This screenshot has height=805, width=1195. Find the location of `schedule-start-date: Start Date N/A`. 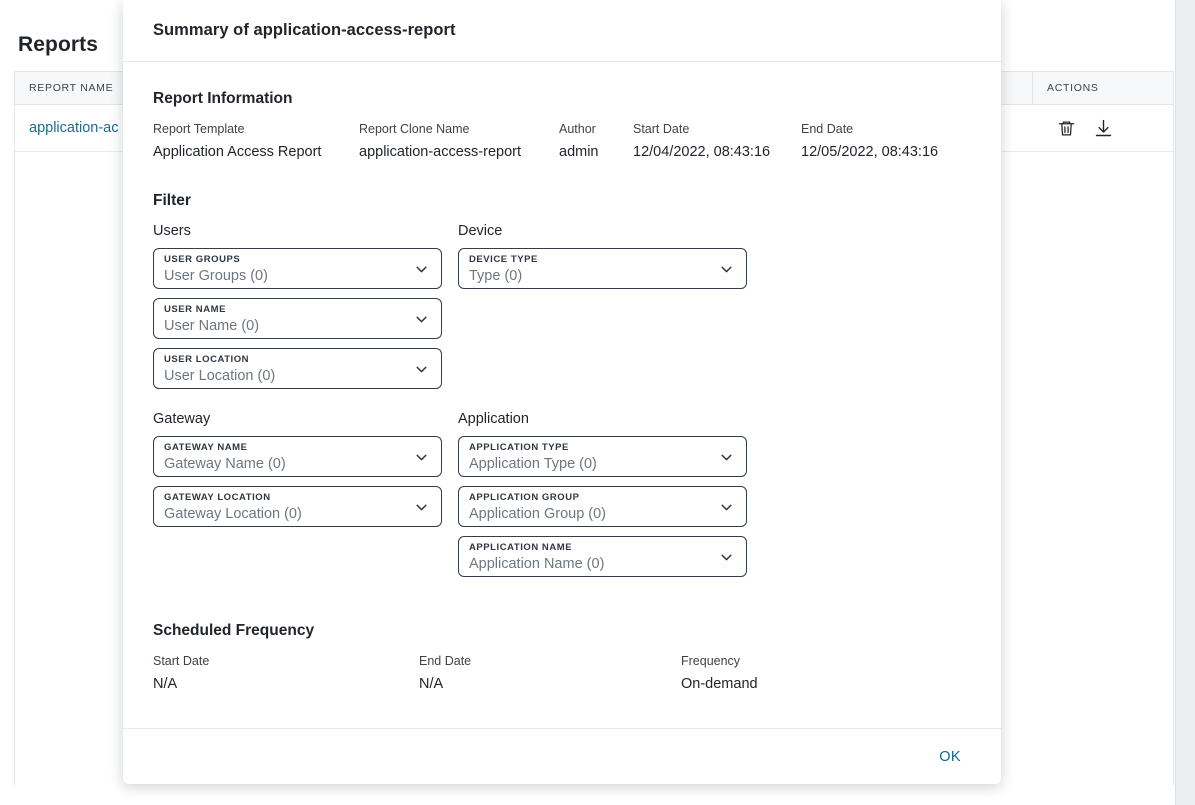

schedule-start-date: Start Date N/A is located at coordinates (286, 673).